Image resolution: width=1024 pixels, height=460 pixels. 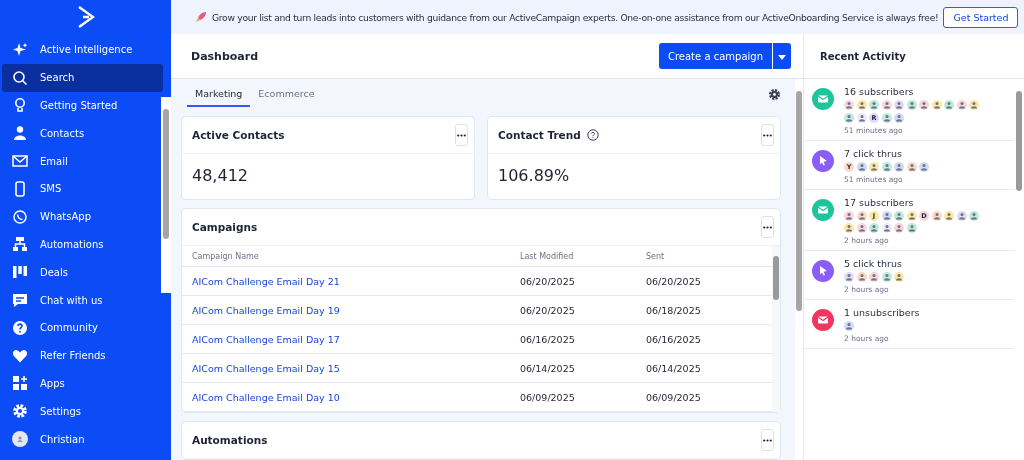 What do you see at coordinates (82, 244) in the screenshot?
I see `sidebar-item: Automations` at bounding box center [82, 244].